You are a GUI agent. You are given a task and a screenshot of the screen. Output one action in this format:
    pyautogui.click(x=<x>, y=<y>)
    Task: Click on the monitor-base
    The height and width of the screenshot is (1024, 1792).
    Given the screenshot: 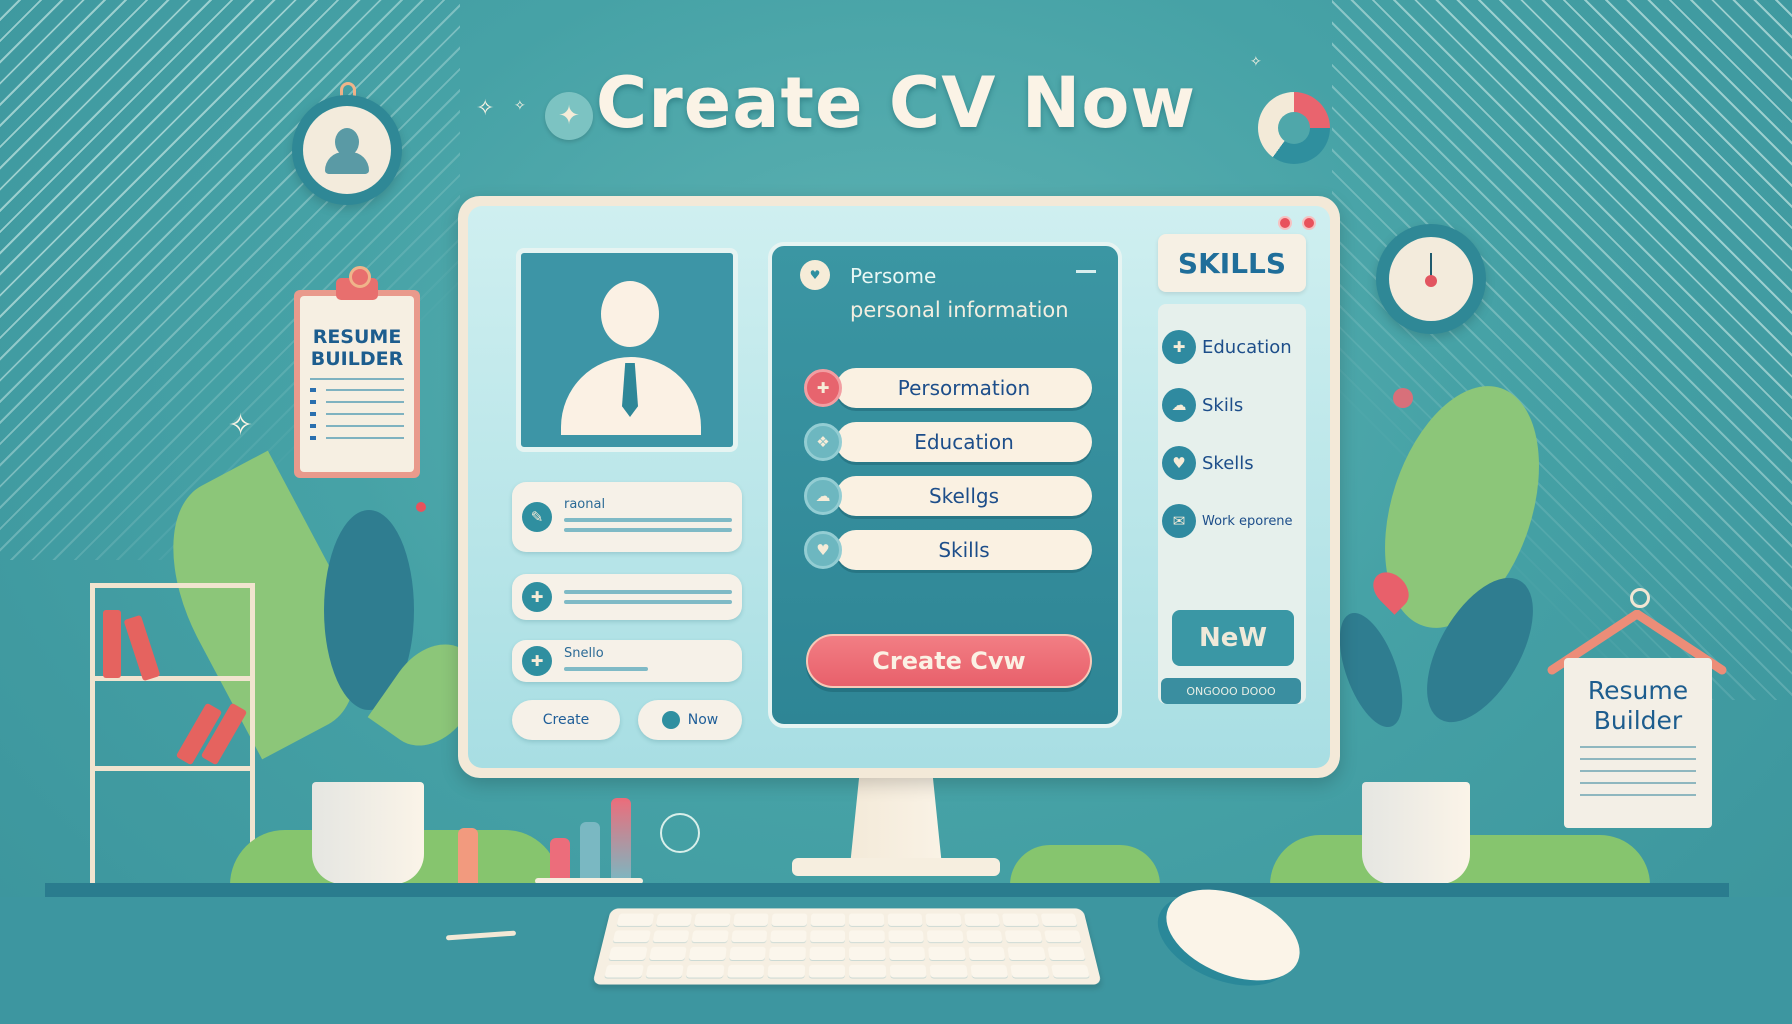 What is the action you would take?
    pyautogui.click(x=896, y=867)
    